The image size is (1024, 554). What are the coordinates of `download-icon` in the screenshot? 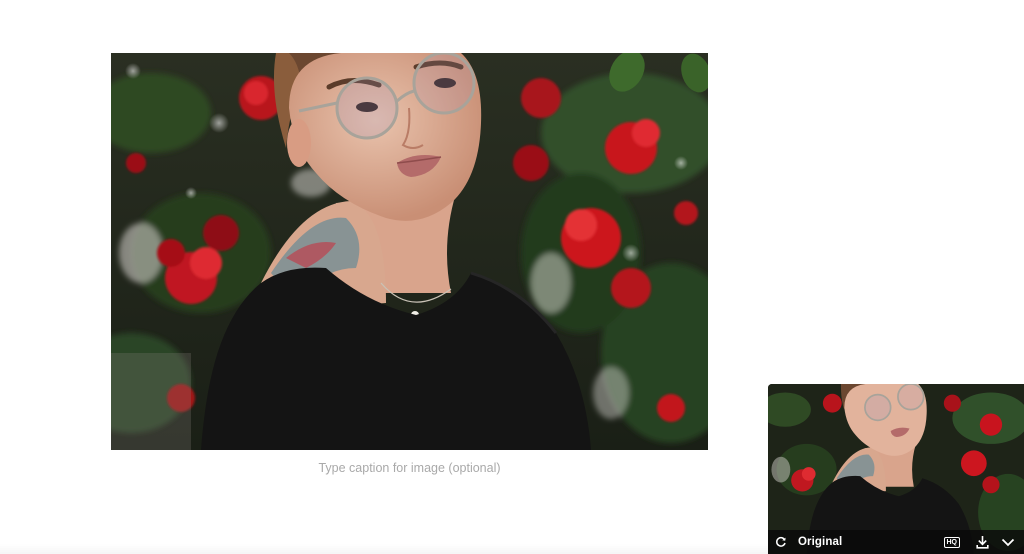 It's located at (982, 542).